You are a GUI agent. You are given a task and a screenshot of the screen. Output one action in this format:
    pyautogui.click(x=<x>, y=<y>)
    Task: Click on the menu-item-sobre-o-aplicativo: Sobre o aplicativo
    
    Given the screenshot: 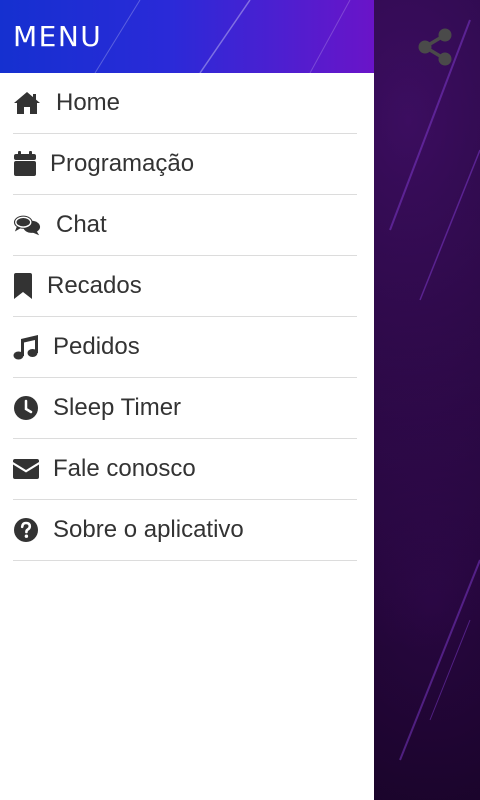 What is the action you would take?
    pyautogui.click(x=185, y=530)
    